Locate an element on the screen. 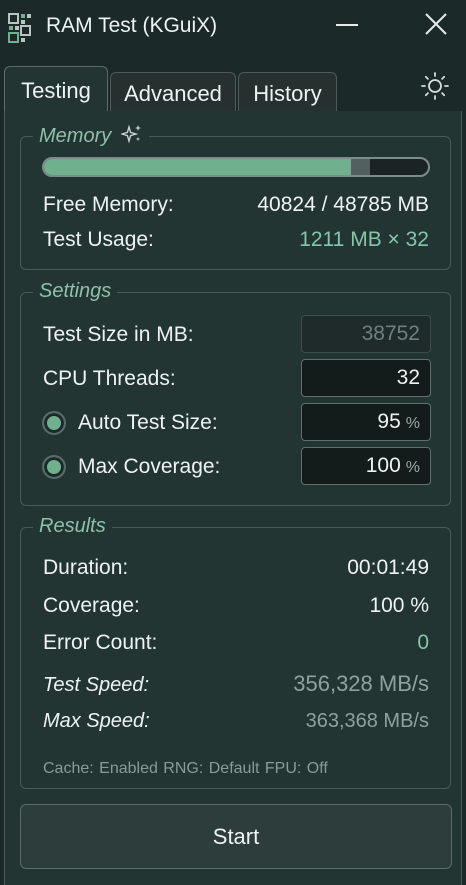 The width and height of the screenshot is (466, 885). tab-label: Testing is located at coordinates (56, 90).